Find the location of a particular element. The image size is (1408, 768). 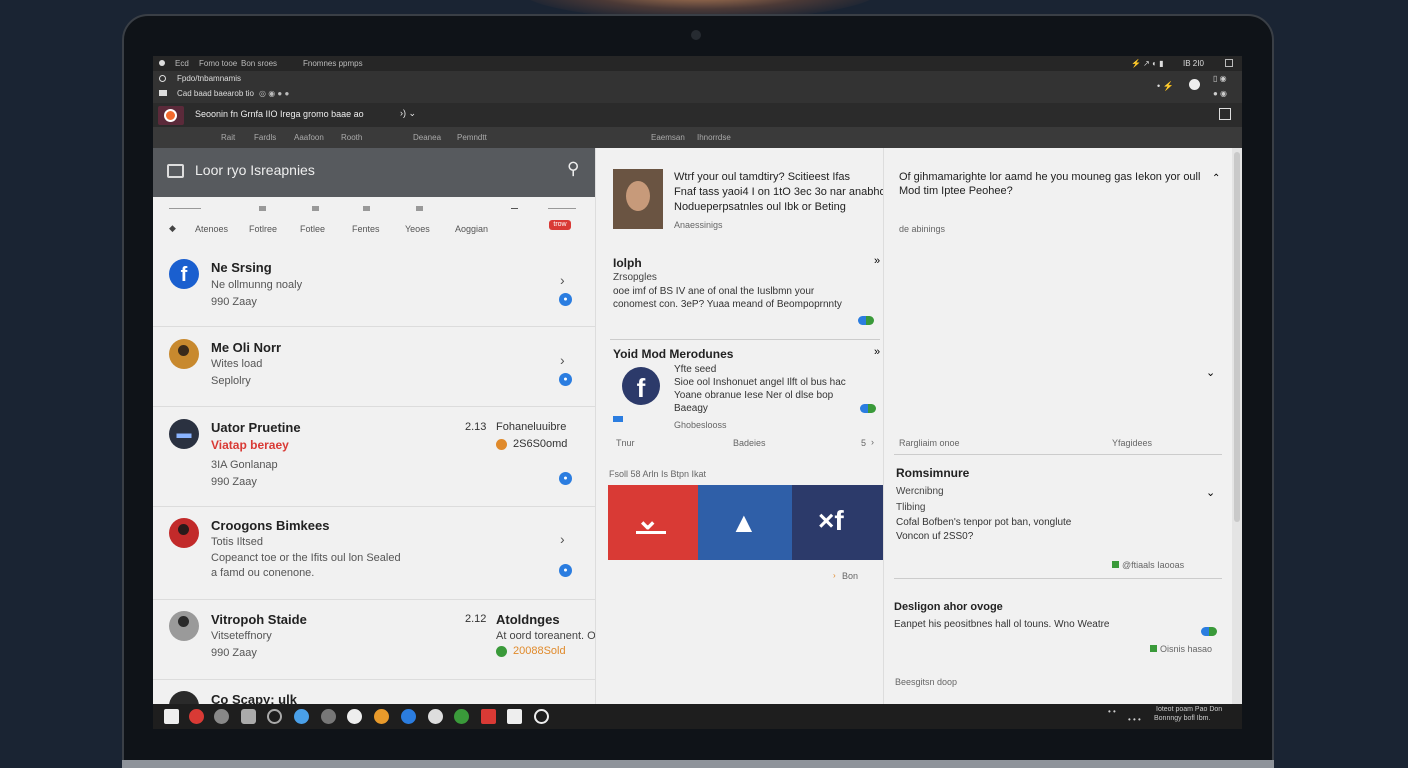

list-item-line: Wites load is located at coordinates (237, 364).